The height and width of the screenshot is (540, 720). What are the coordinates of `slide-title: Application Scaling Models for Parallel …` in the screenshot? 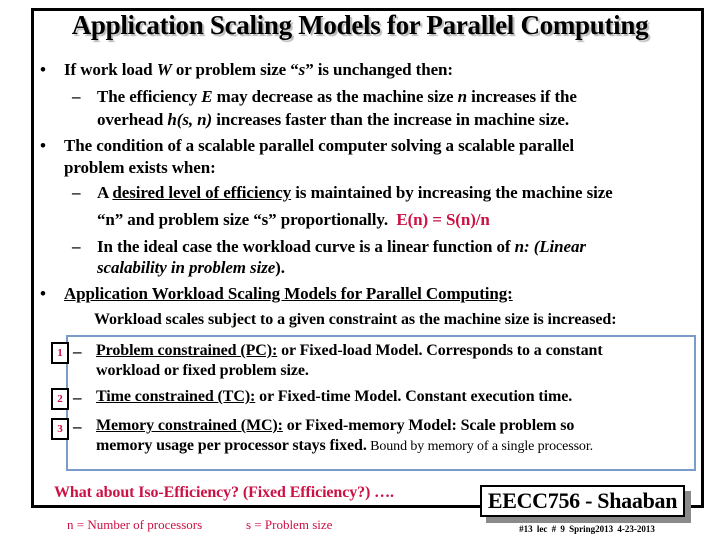 It's located at (360, 25).